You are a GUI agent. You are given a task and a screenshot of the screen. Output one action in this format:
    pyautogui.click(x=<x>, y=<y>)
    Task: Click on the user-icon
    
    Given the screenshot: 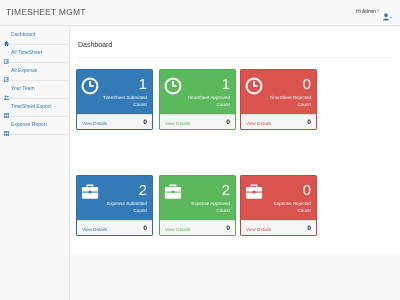 What is the action you would take?
    pyautogui.click(x=387, y=14)
    